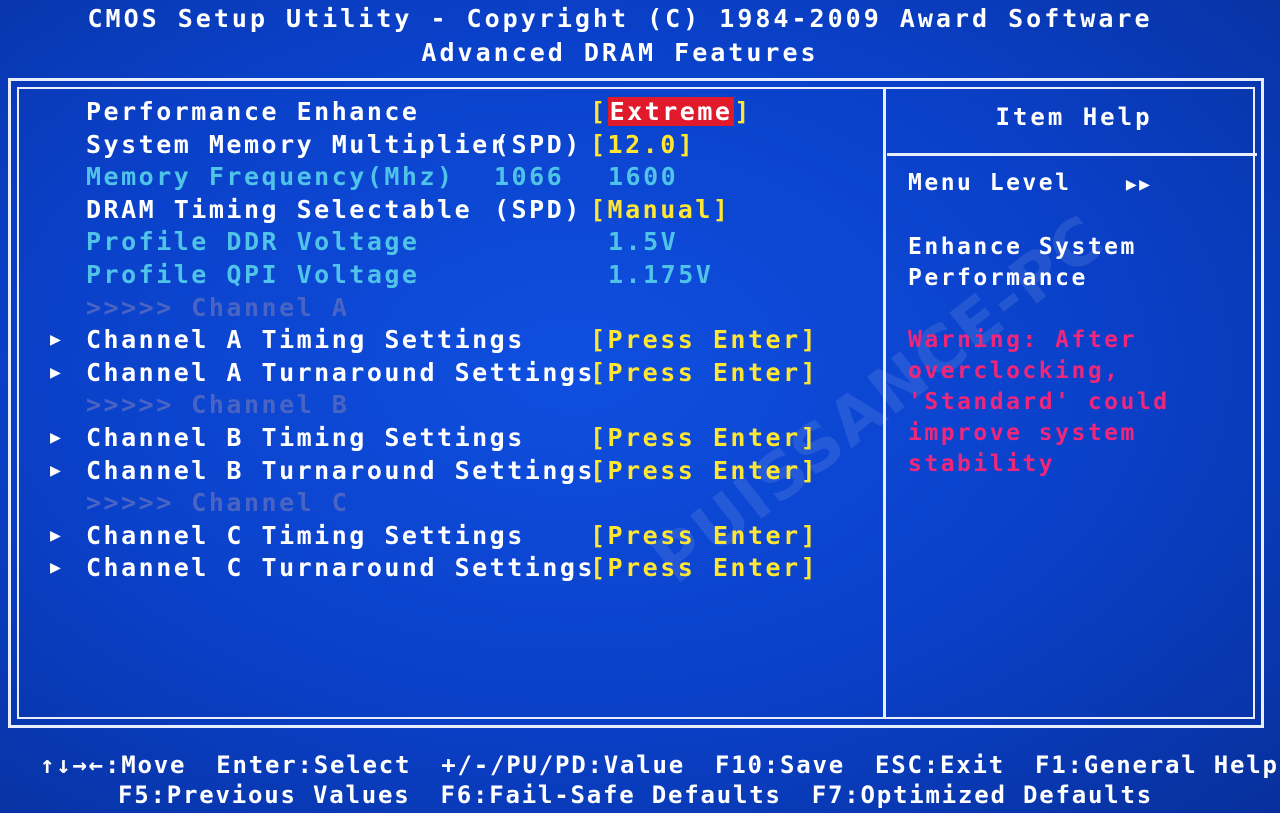  I want to click on menu-item-label: Channel A Turnaround Settings, so click(340, 372).